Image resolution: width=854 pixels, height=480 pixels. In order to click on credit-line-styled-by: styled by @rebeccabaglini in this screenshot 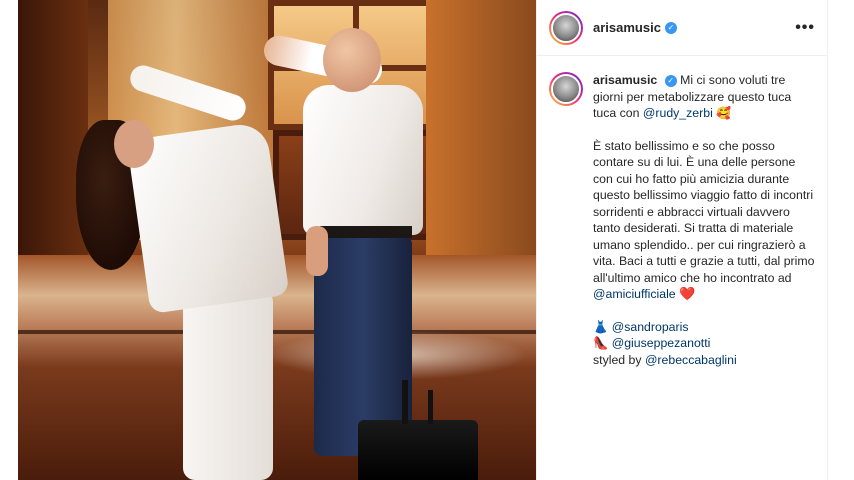, I will do `click(704, 360)`.